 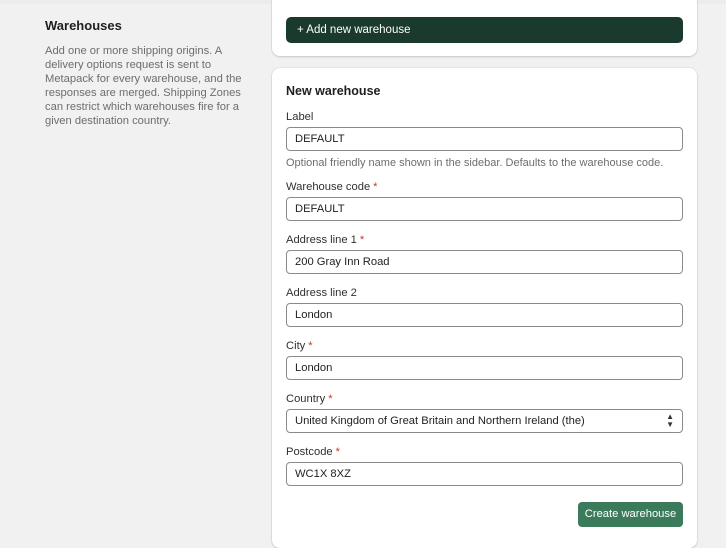 I want to click on city-label: City *, so click(x=299, y=346).